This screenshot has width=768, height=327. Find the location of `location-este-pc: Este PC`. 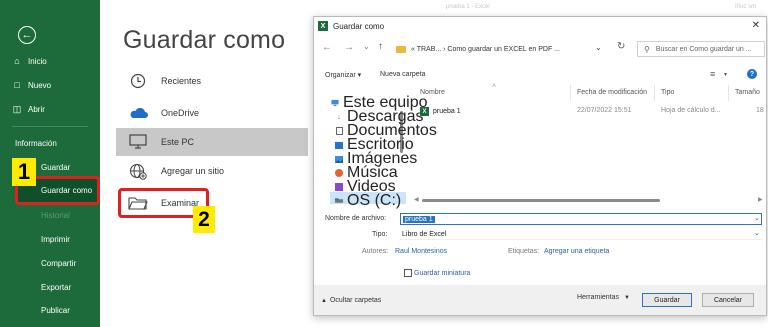

location-este-pc: Este PC is located at coordinates (160, 142).